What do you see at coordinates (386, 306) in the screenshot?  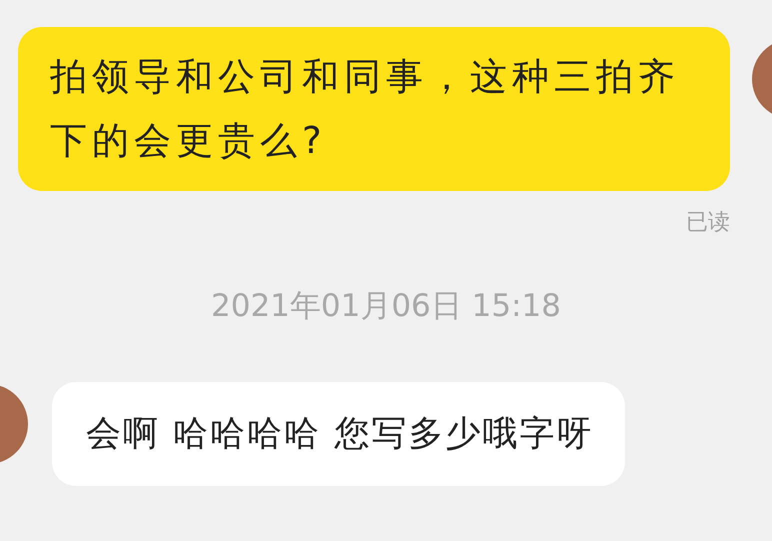 I see `timestamp: 2021年01月06日 15:18` at bounding box center [386, 306].